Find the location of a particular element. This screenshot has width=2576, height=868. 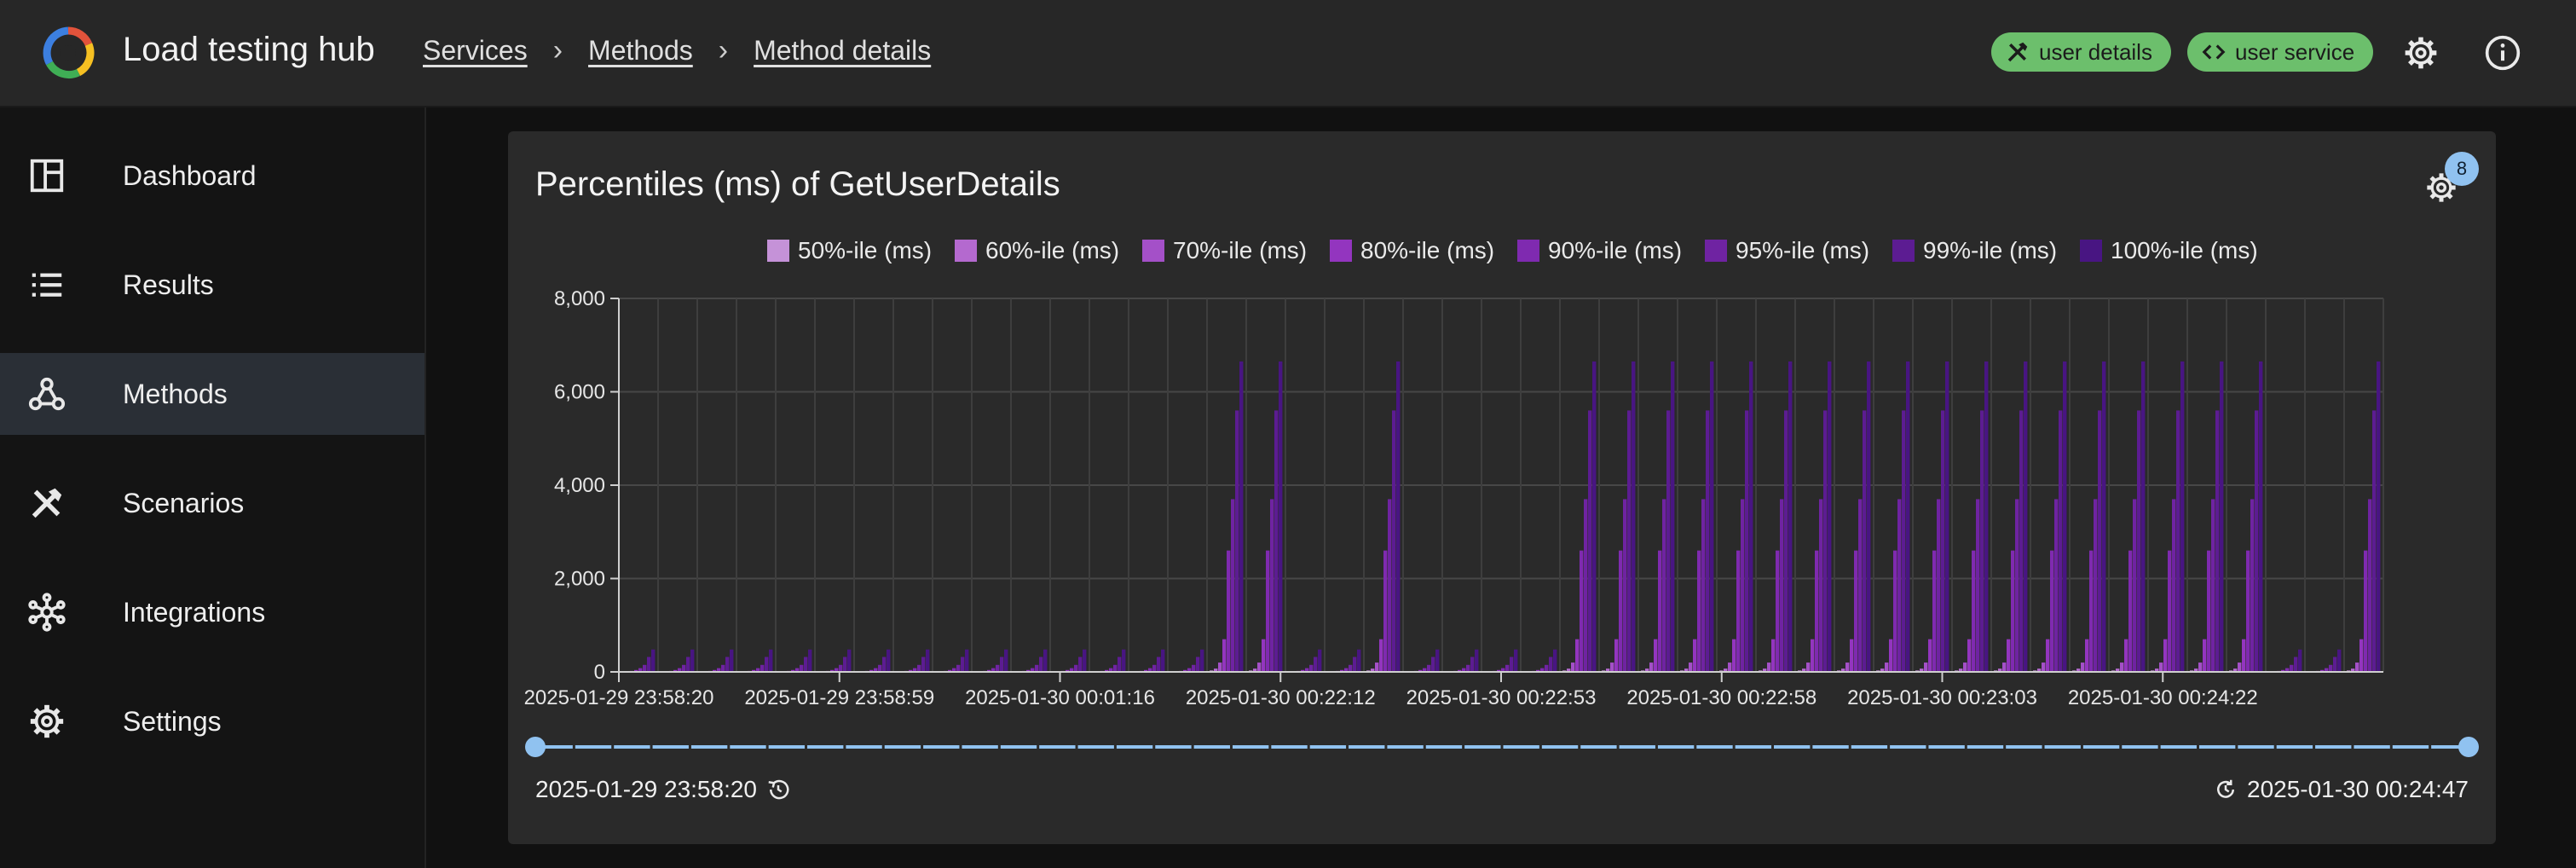

gear-icon is located at coordinates (2421, 53).